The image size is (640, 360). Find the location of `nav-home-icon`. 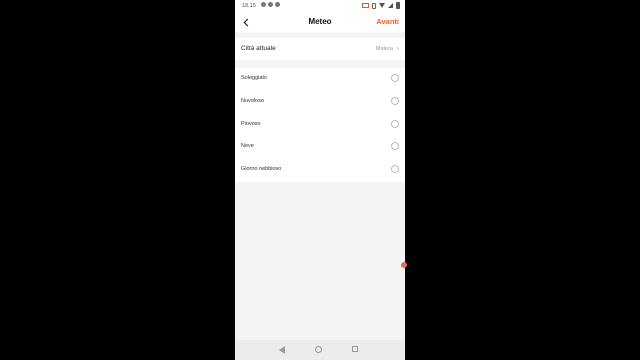

nav-home-icon is located at coordinates (318, 349).